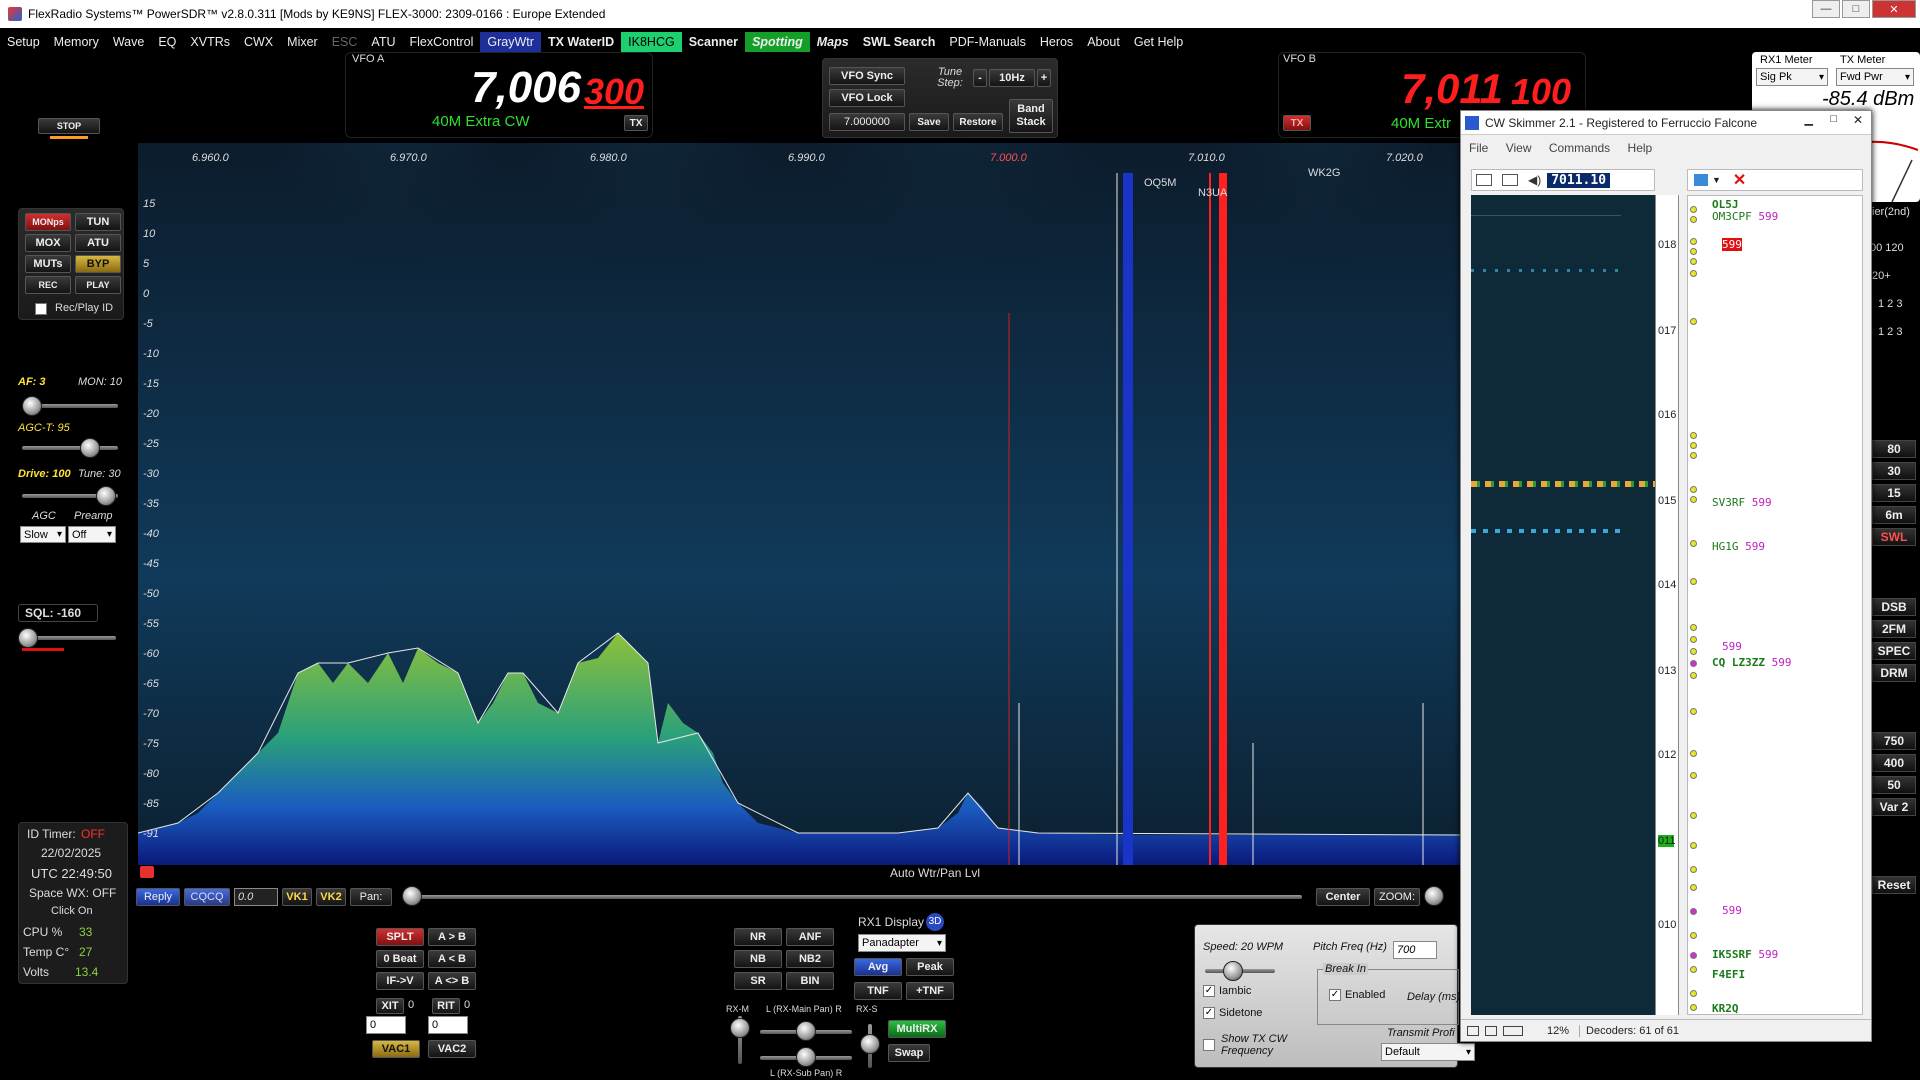 The height and width of the screenshot is (1080, 1920). What do you see at coordinates (1519, 148) in the screenshot?
I see `skimmer-menu-view: View` at bounding box center [1519, 148].